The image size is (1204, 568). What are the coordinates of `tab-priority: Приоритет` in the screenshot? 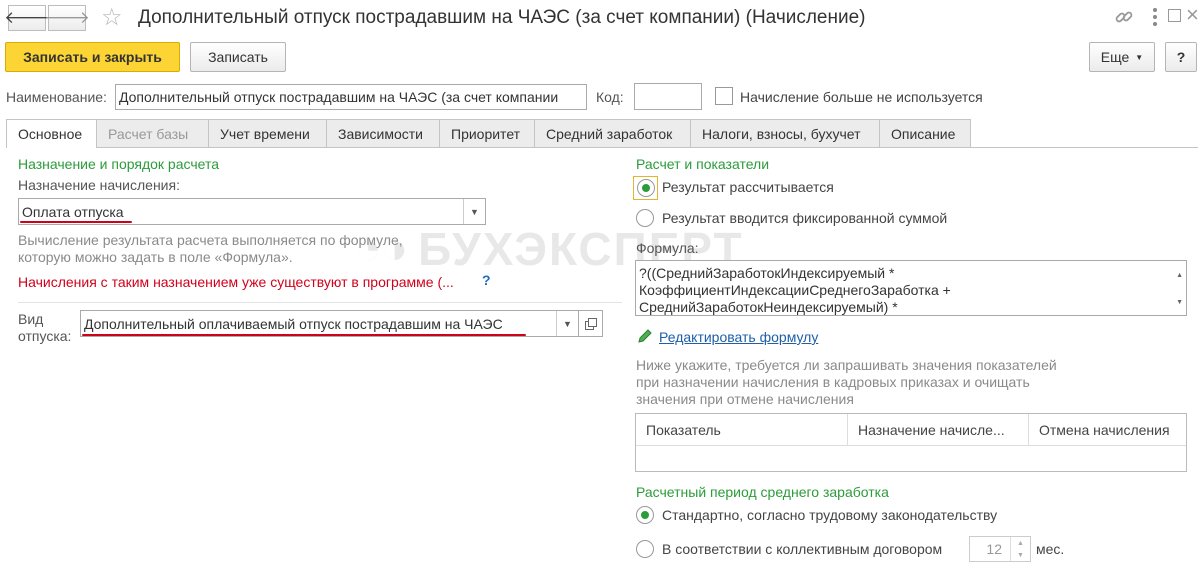 It's located at (487, 133).